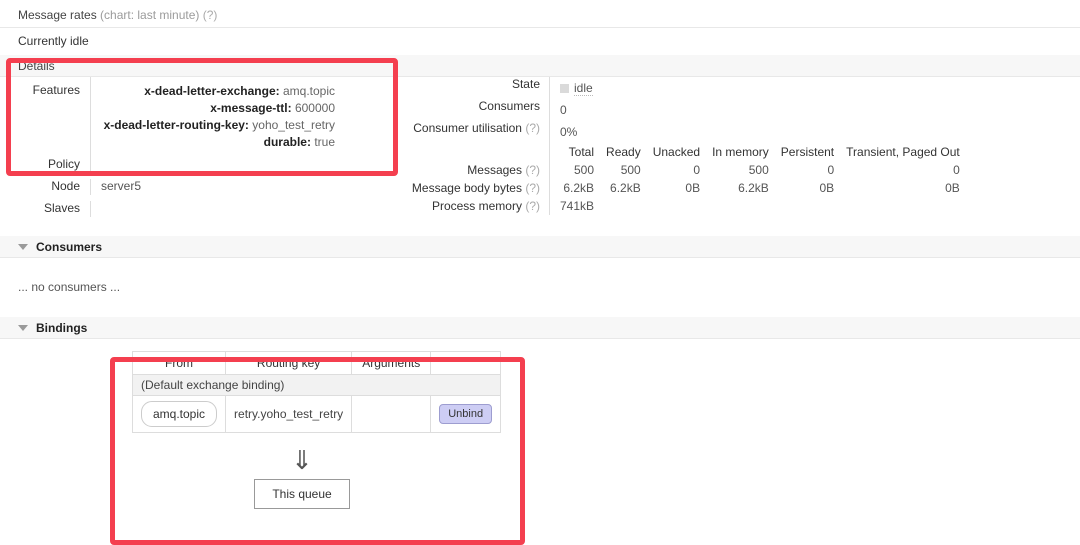 This screenshot has height=545, width=1080. Describe the element at coordinates (56, 90) in the screenshot. I see `features-label: Features` at that location.